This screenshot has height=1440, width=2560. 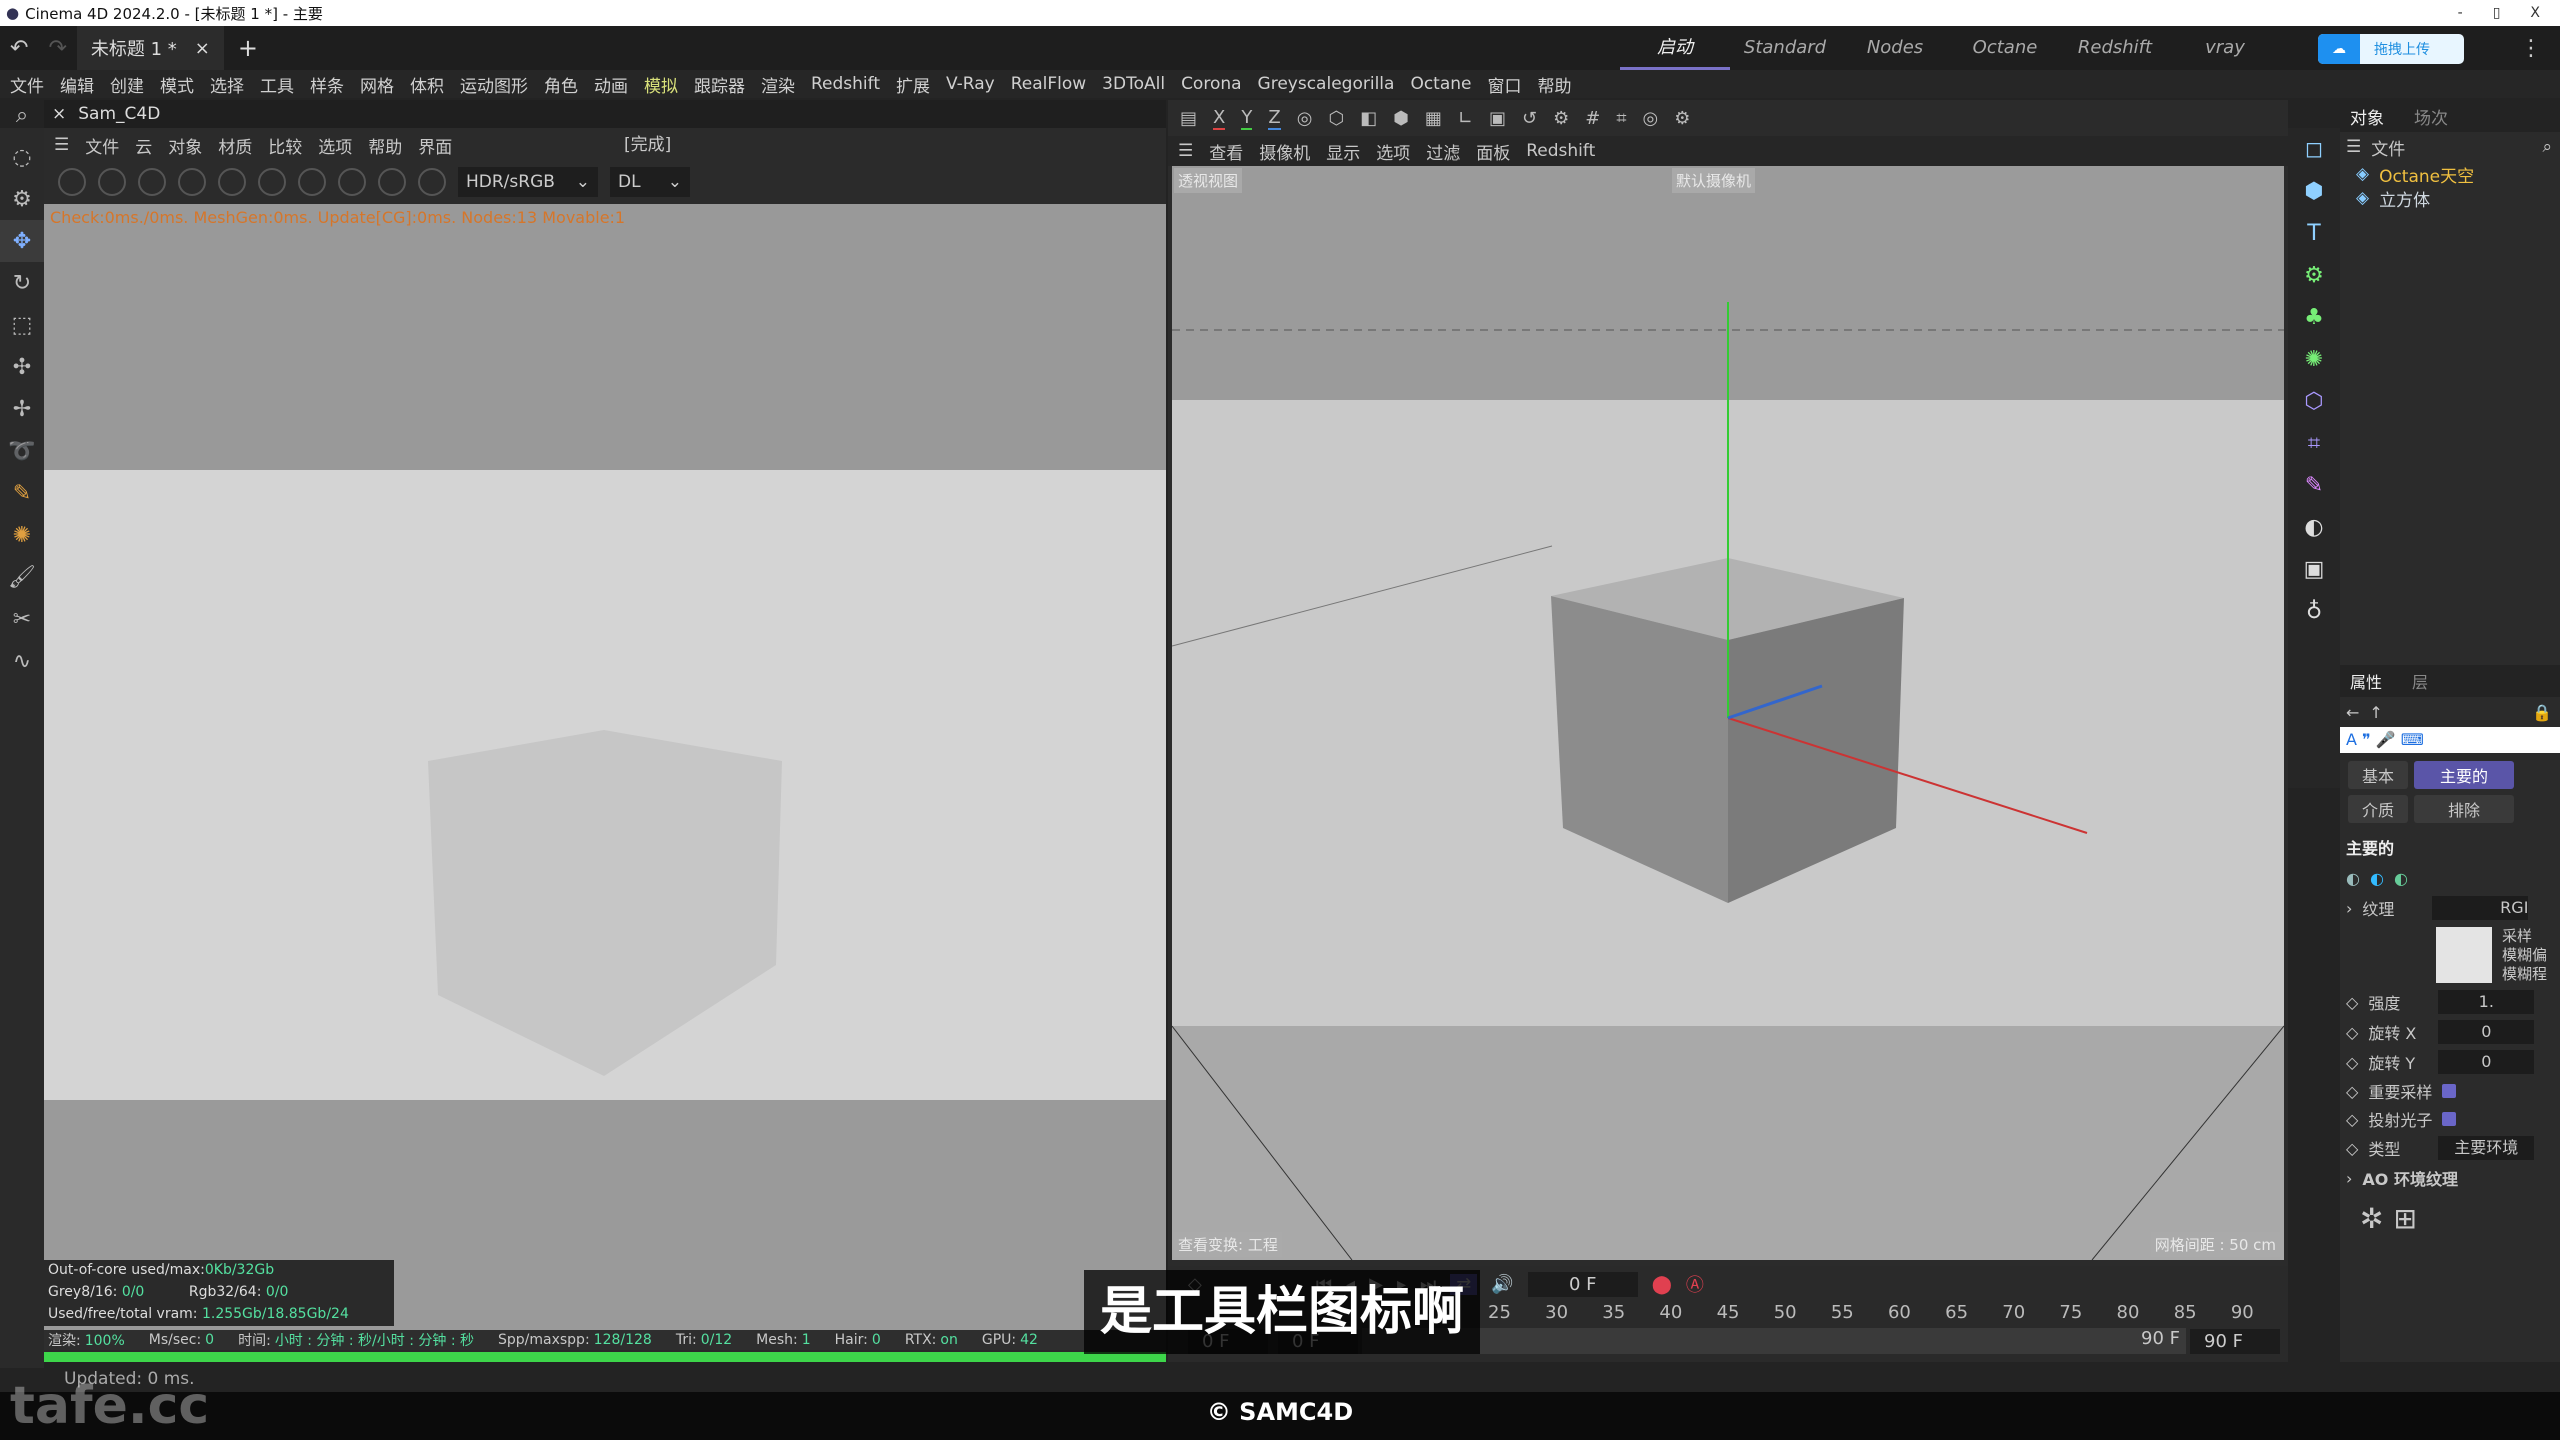 I want to click on pause-icon, so click(x=152, y=182).